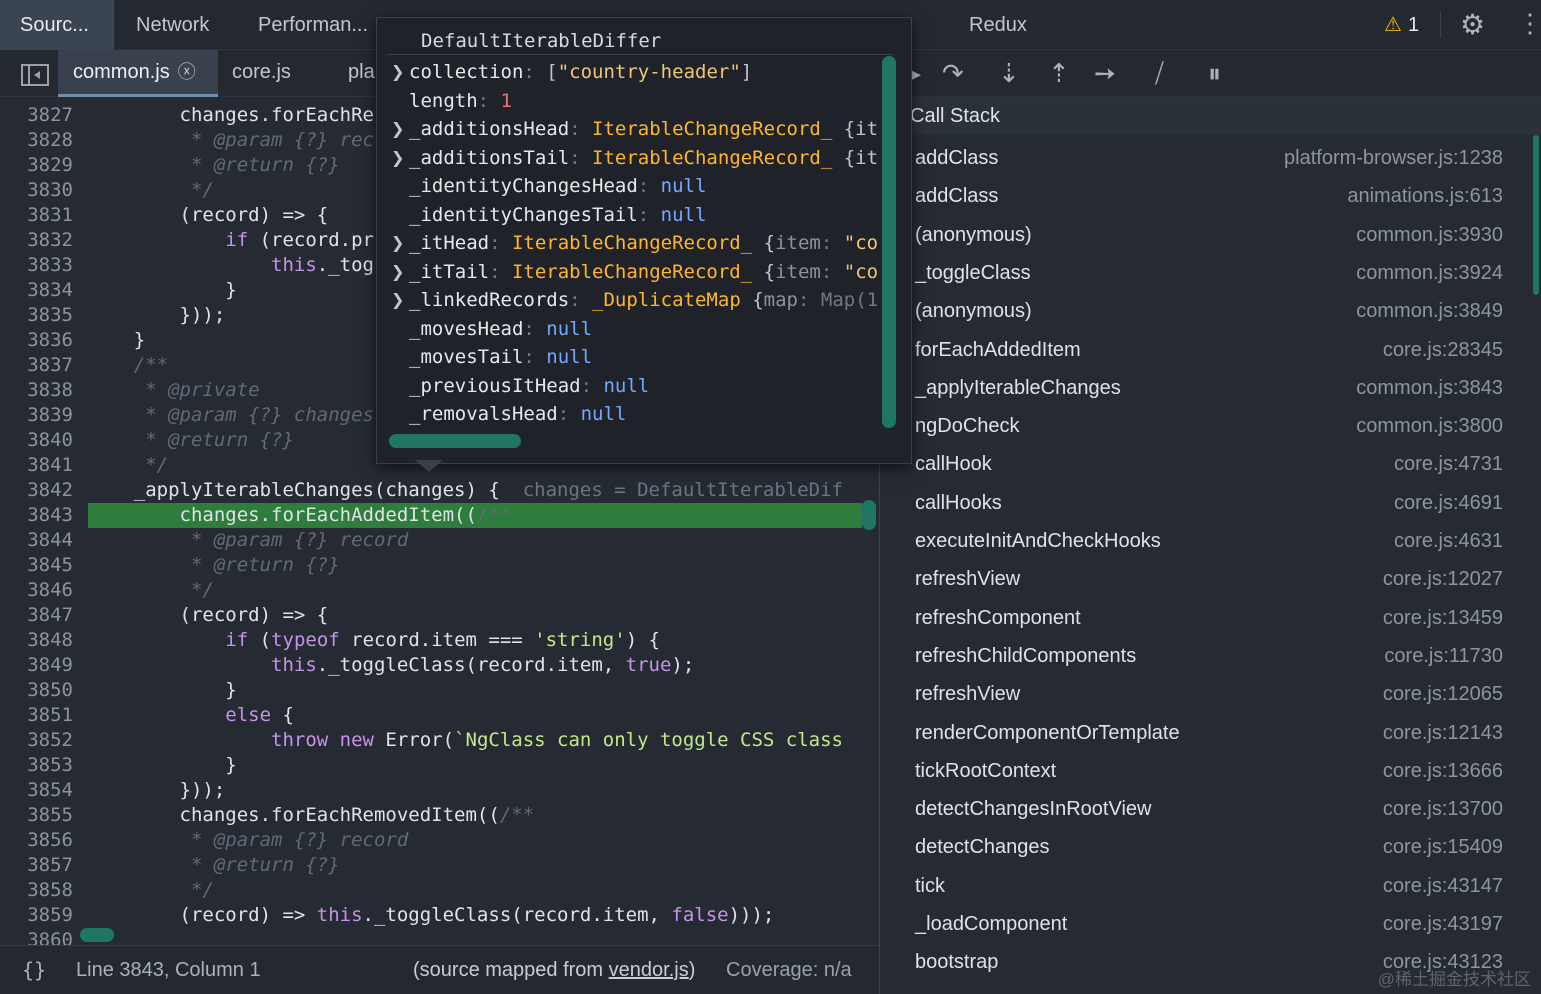  I want to click on line-number: 3829, so click(36, 165).